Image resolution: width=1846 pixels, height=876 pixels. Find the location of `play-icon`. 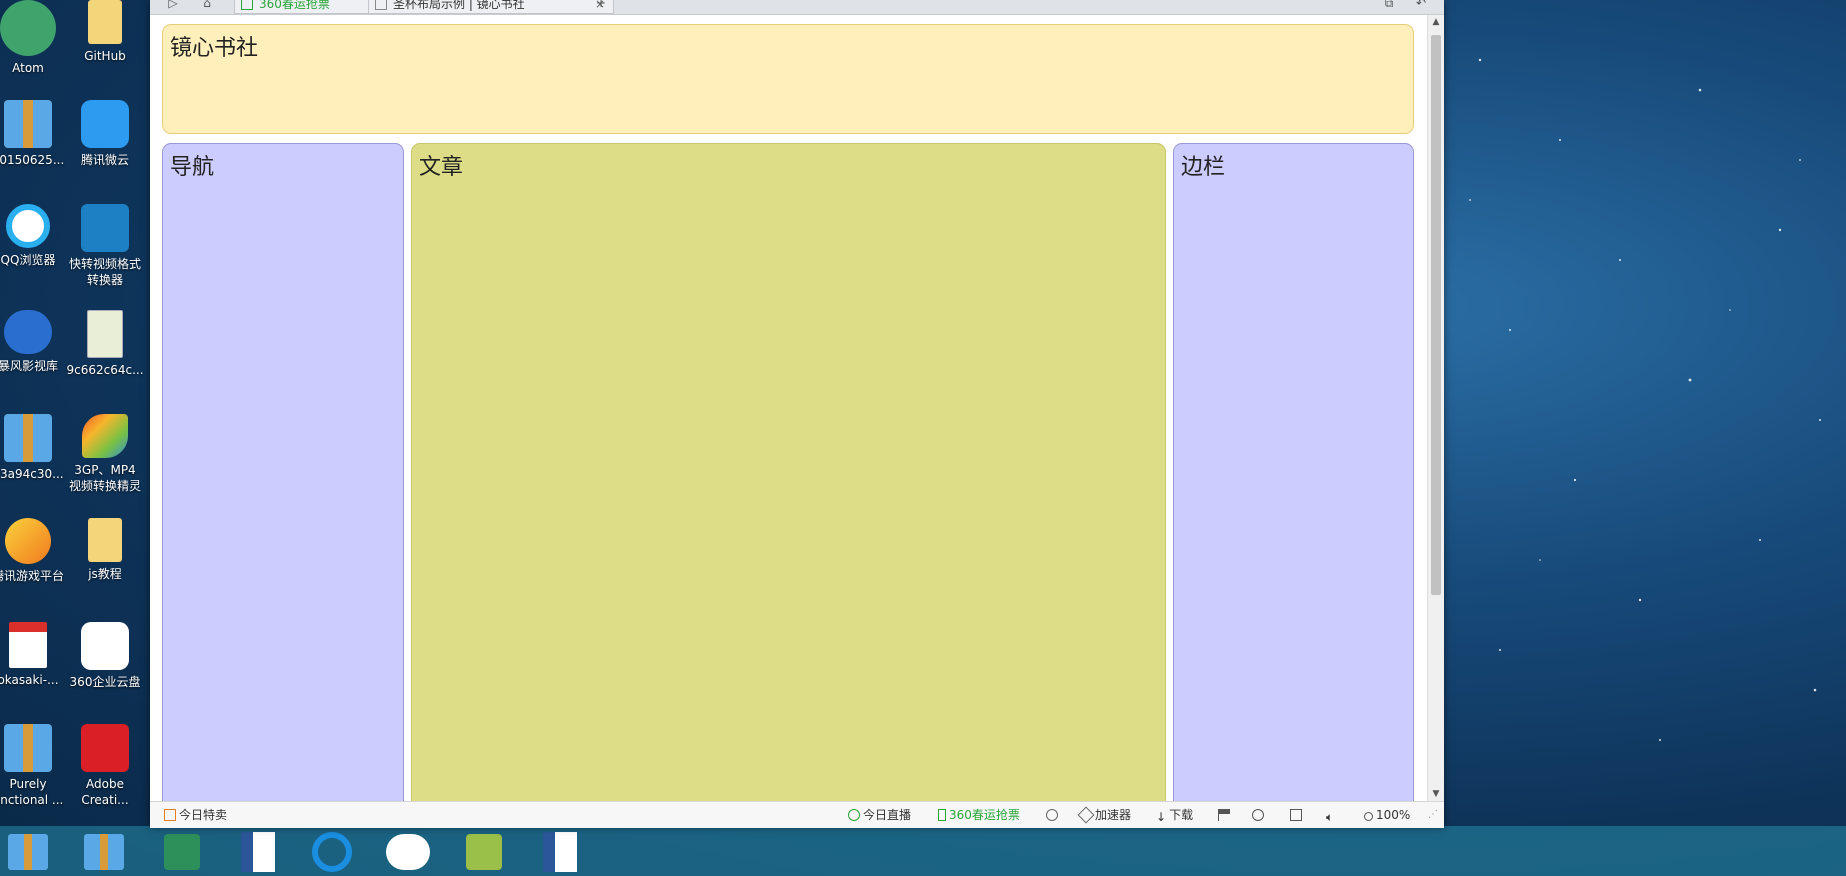

play-icon is located at coordinates (854, 815).